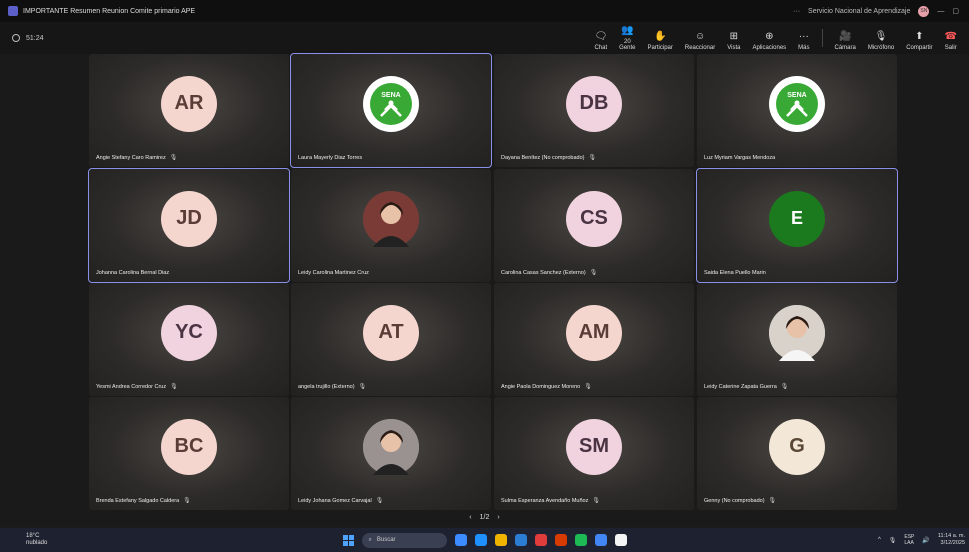  Describe the element at coordinates (484, 517) in the screenshot. I see `grid-pager: ‹ 1/2 ›` at that location.